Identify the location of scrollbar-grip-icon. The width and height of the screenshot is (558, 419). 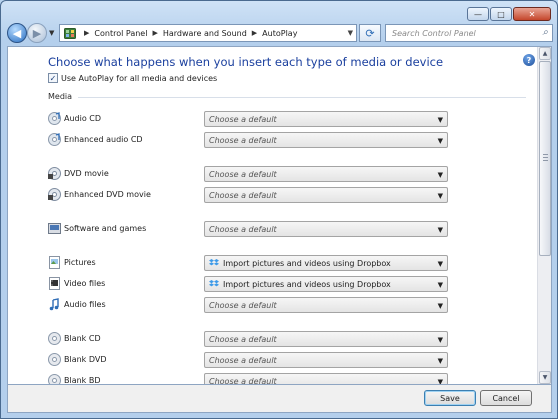
(545, 158).